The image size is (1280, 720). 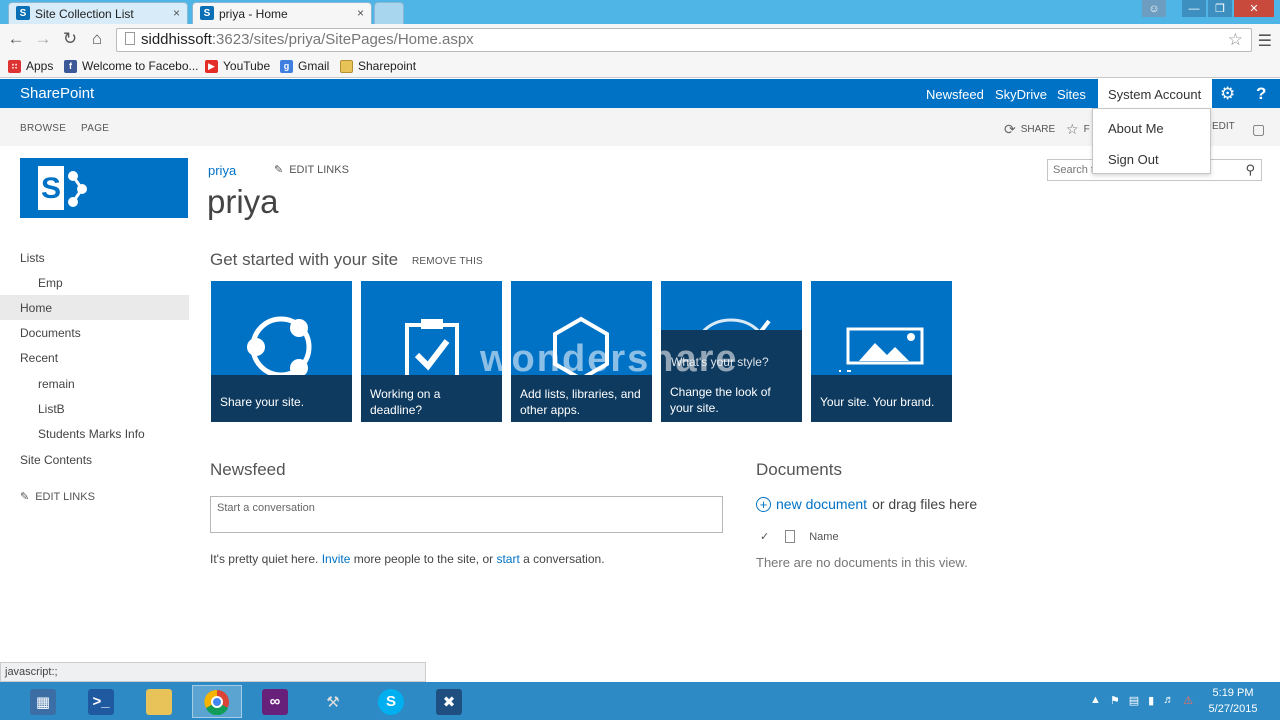 What do you see at coordinates (823, 537) in the screenshot?
I see `column-name: Name` at bounding box center [823, 537].